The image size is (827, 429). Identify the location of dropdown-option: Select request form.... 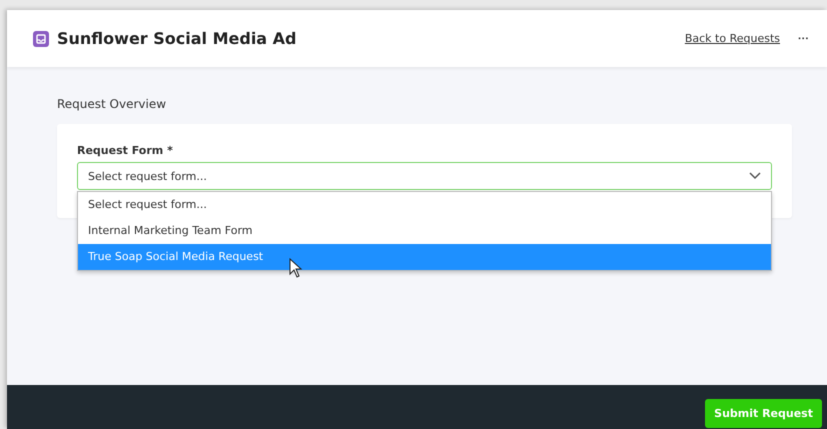
(424, 205).